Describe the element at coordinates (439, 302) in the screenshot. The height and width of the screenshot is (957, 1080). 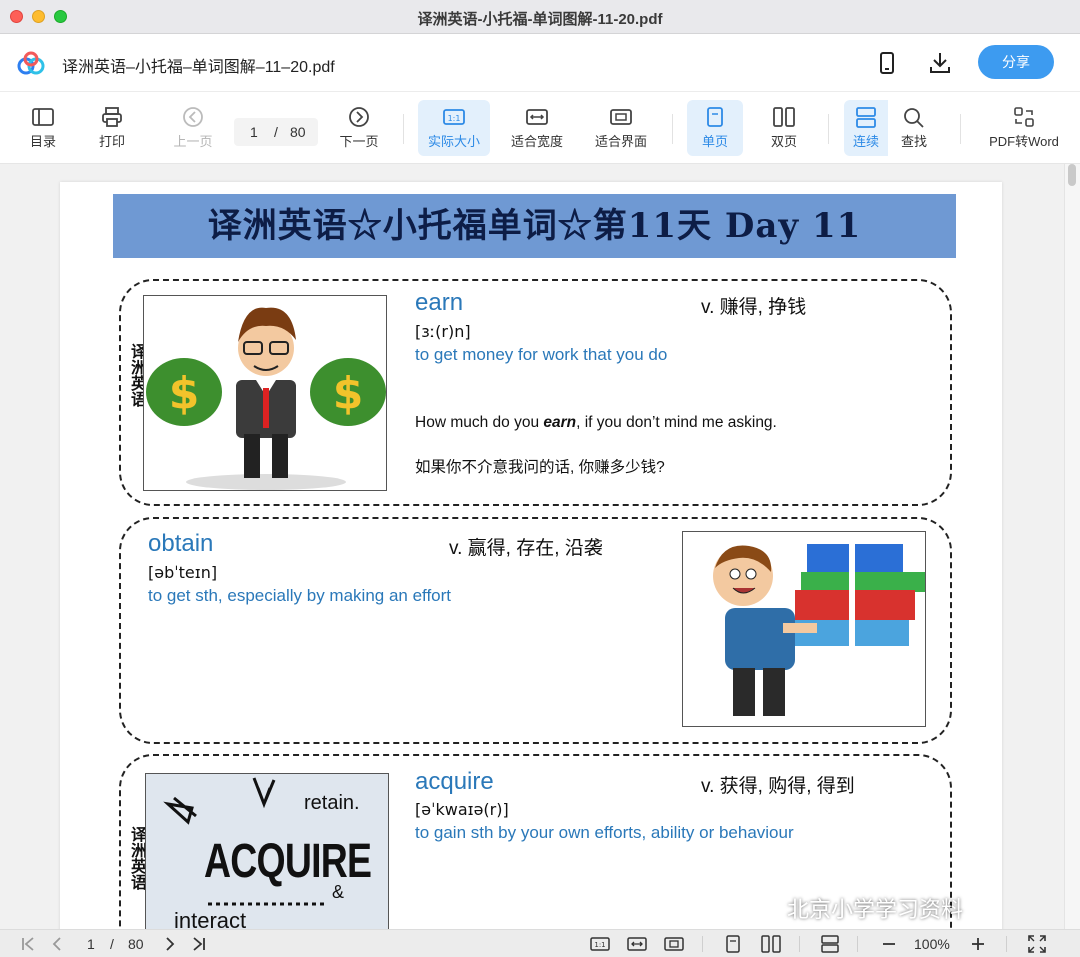
I see `word-earn: earn` at that location.